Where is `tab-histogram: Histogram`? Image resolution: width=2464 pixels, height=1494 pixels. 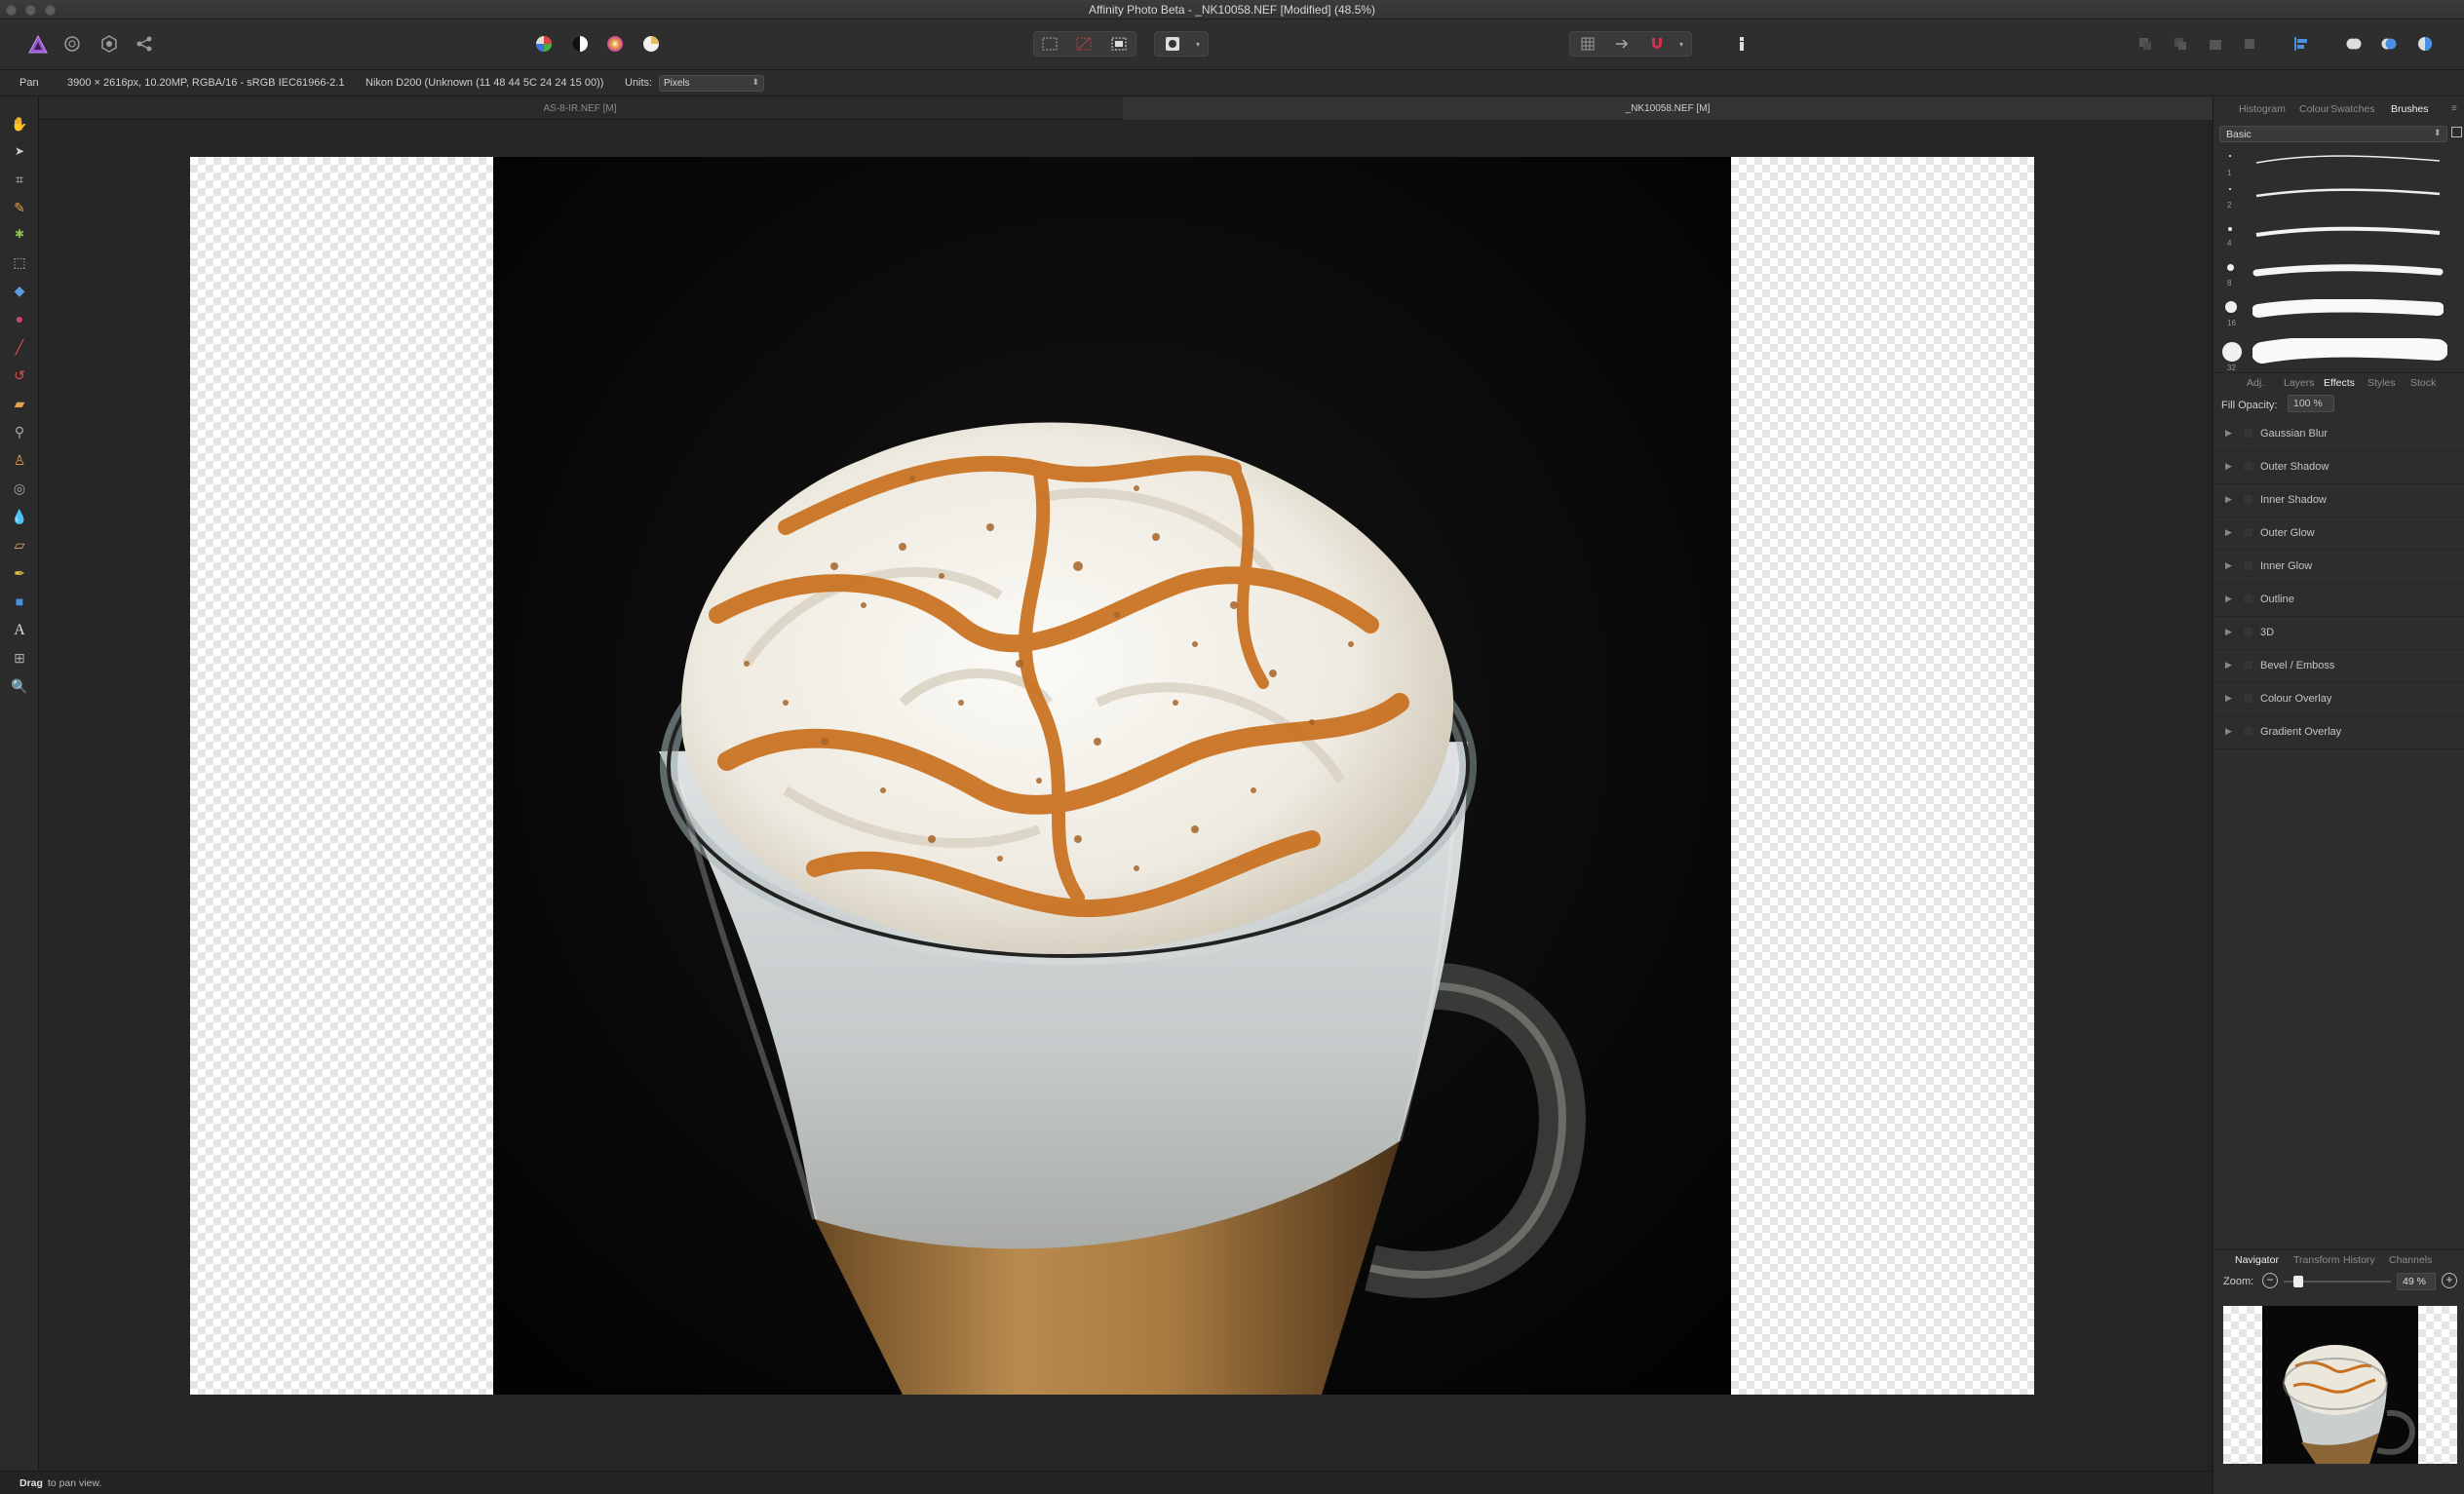
tab-histogram: Histogram is located at coordinates (2262, 109).